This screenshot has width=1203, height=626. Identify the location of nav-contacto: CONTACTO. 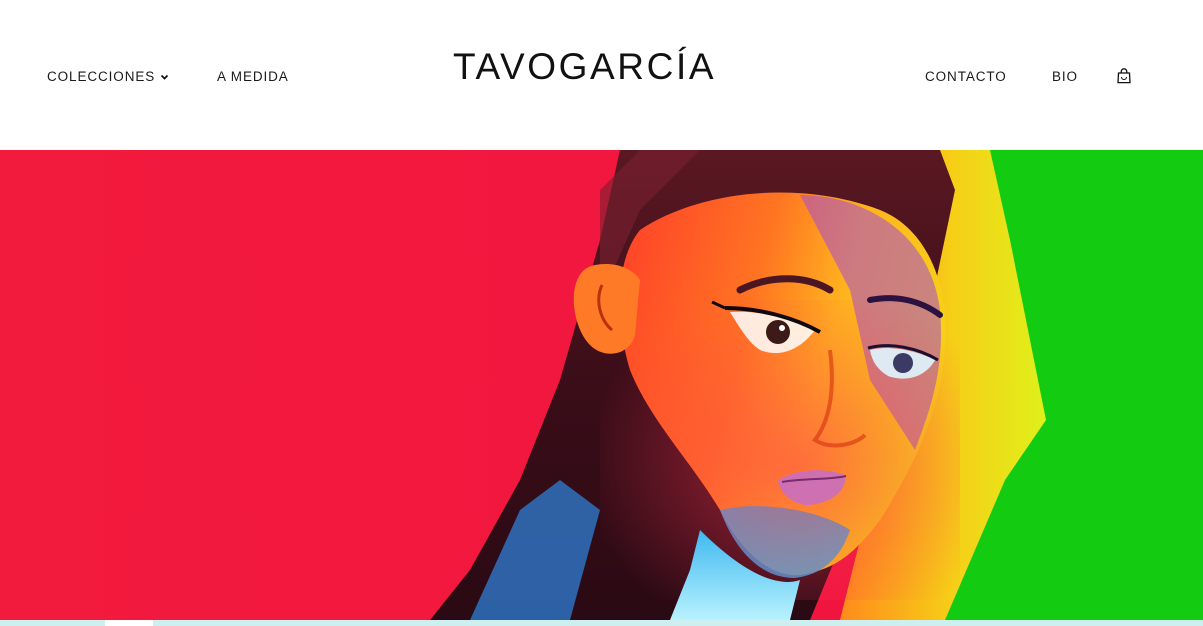
(966, 77).